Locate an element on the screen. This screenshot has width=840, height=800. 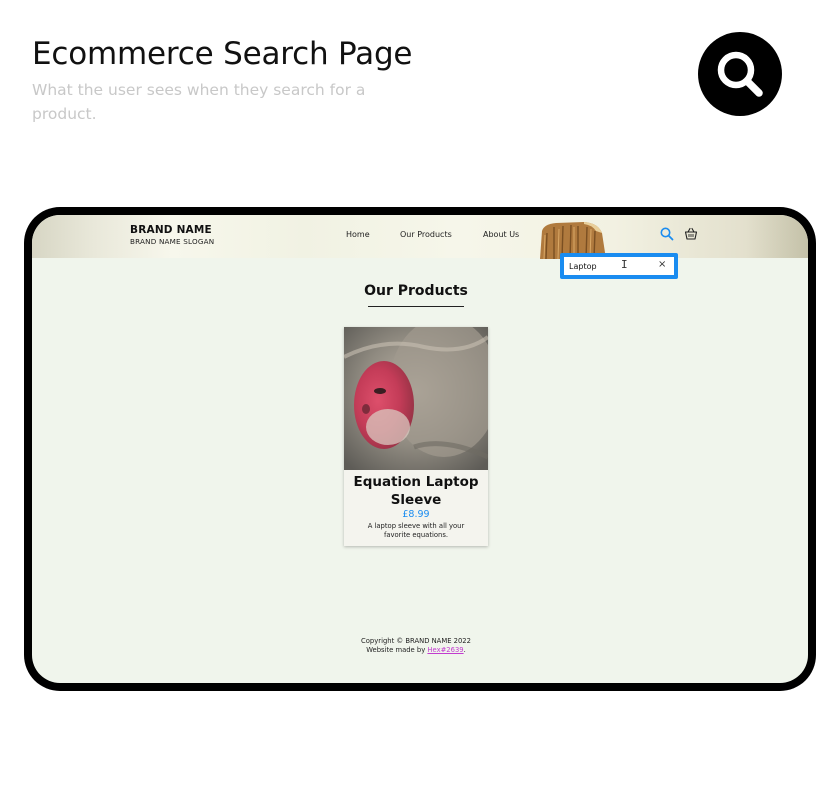
header-search-icon is located at coordinates (667, 234).